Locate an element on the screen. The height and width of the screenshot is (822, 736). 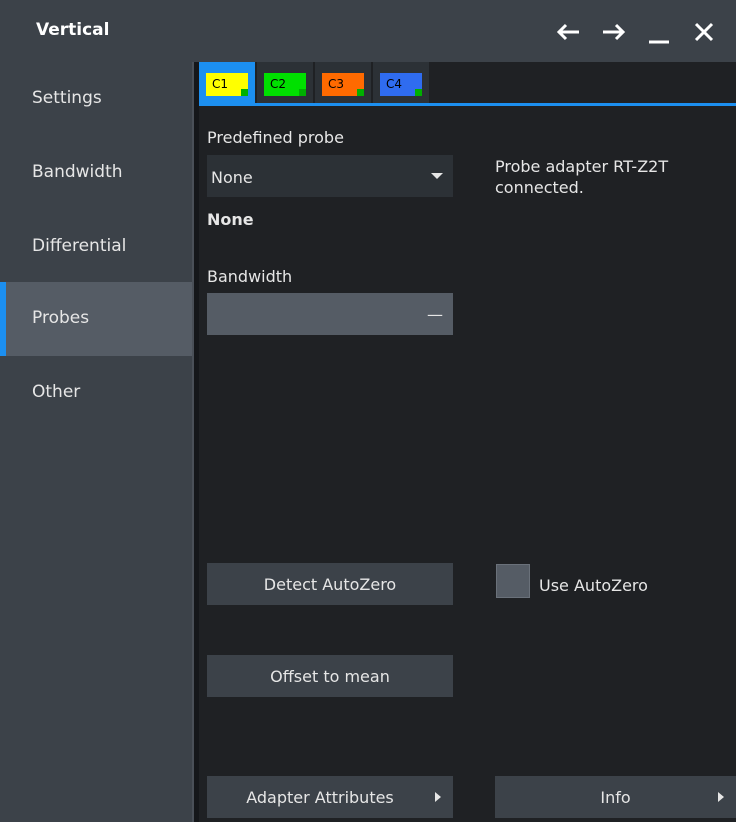
channel-chip-c1: C1 is located at coordinates (227, 84).